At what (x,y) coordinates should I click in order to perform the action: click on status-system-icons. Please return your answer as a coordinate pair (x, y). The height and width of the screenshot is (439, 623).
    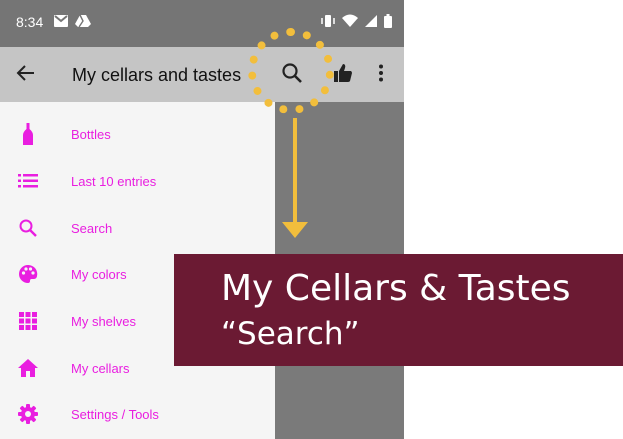
    Looking at the image, I should click on (356, 23).